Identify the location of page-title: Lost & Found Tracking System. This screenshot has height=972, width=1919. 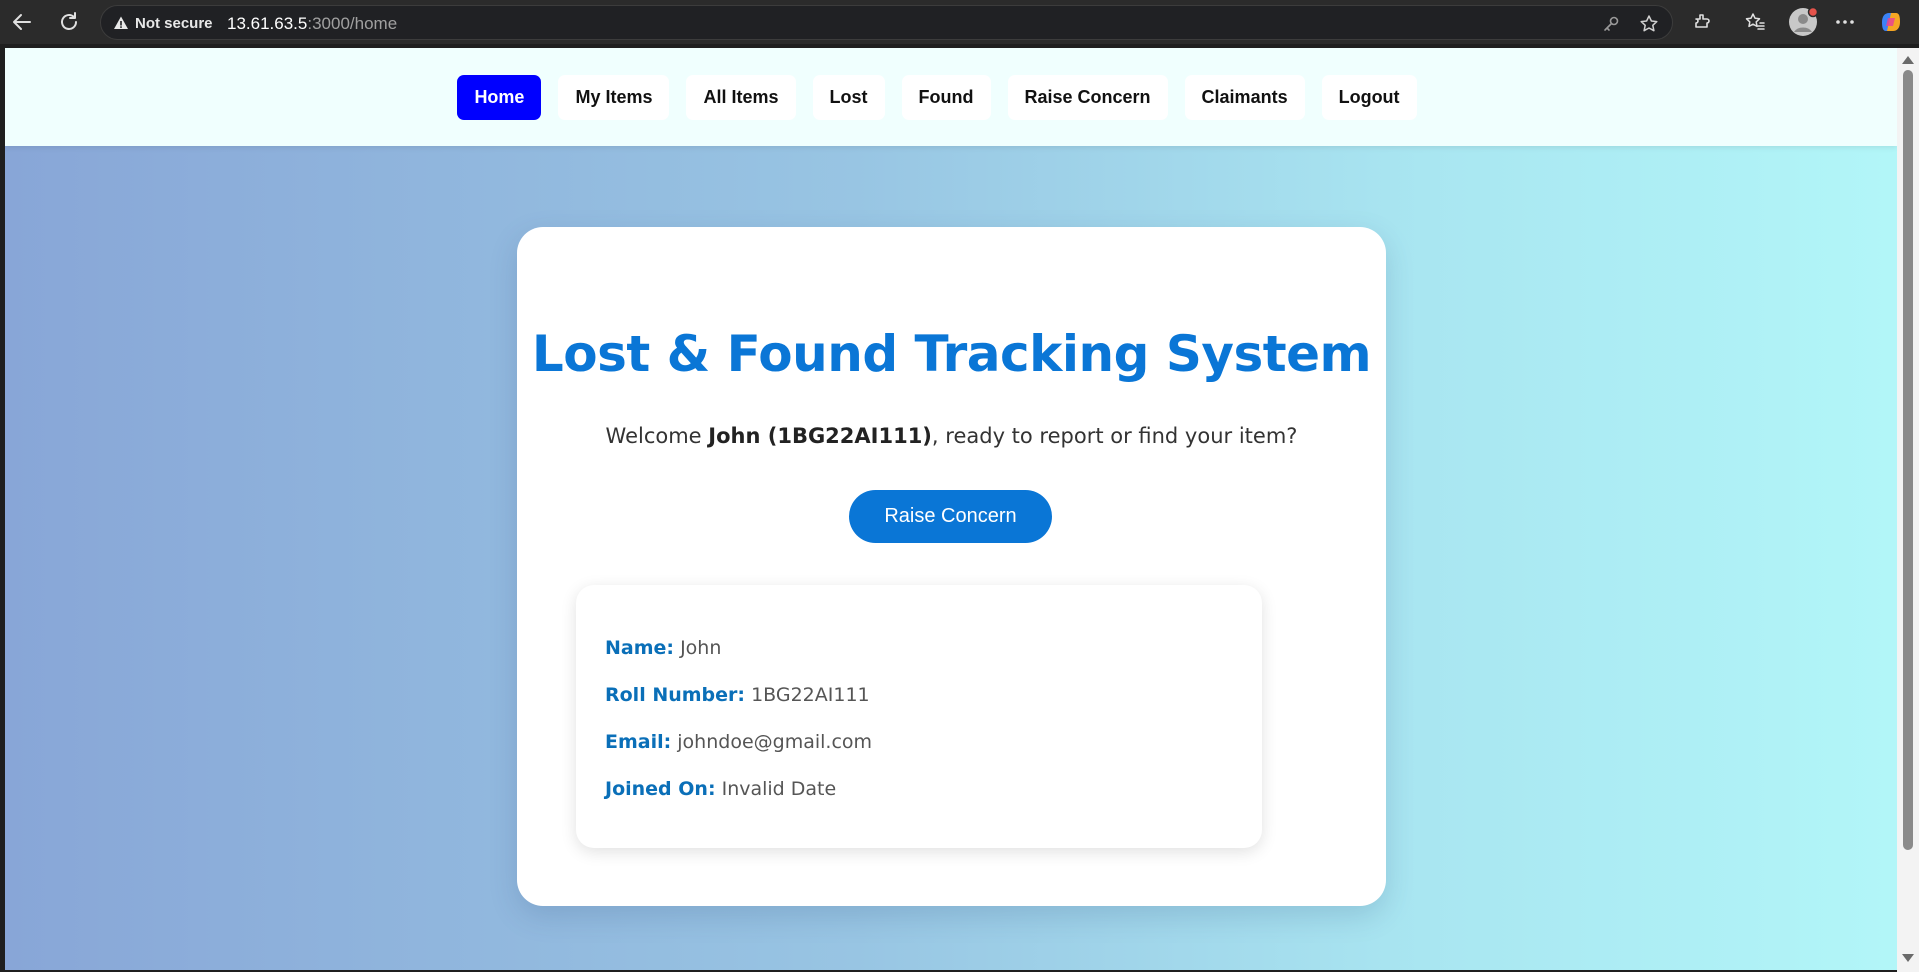
(951, 354).